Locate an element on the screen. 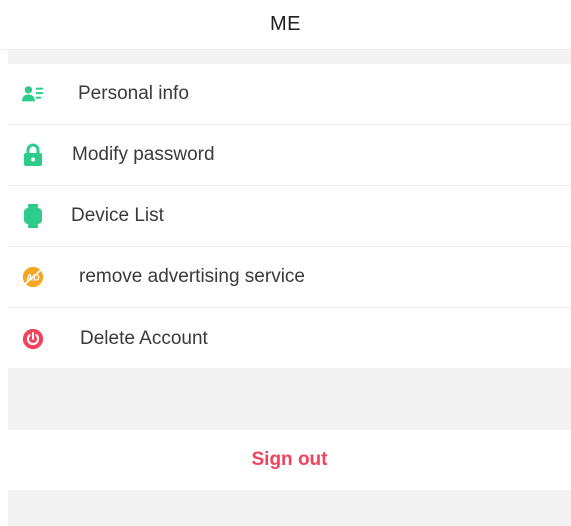  person-card-icon is located at coordinates (33, 94).